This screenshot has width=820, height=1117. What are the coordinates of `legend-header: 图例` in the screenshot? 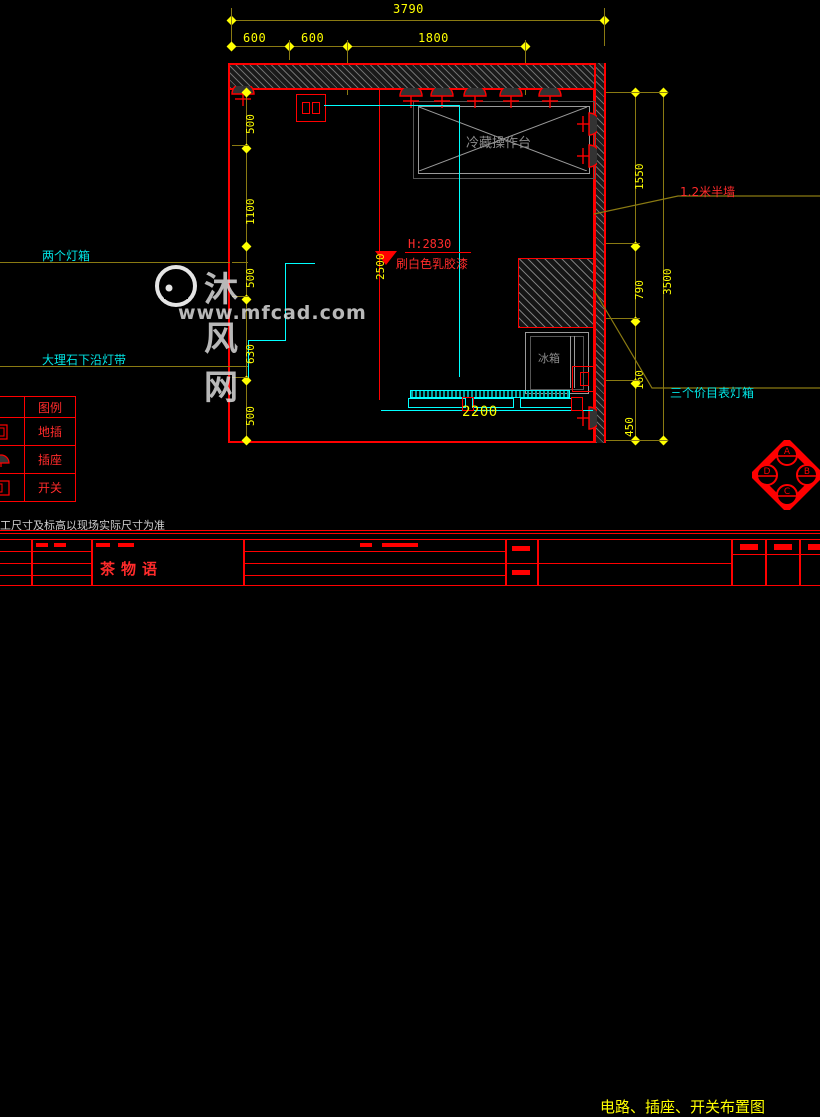 It's located at (50, 407).